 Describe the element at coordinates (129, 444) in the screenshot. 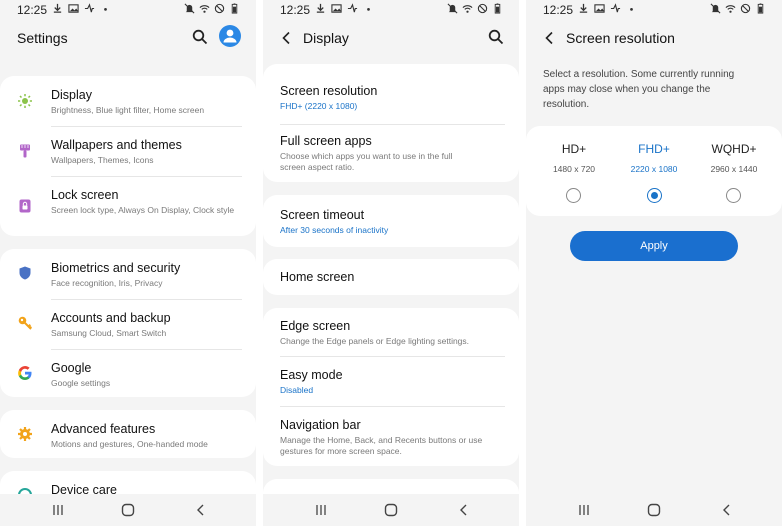

I see `settings-item-subtitle: Motions and gestures, One-handed mode` at that location.